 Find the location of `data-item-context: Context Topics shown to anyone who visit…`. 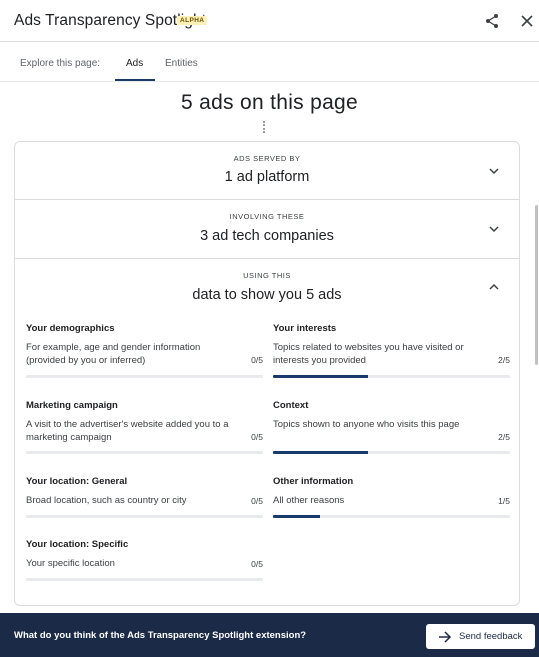

data-item-context: Context Topics shown to anyone who visit… is located at coordinates (391, 430).